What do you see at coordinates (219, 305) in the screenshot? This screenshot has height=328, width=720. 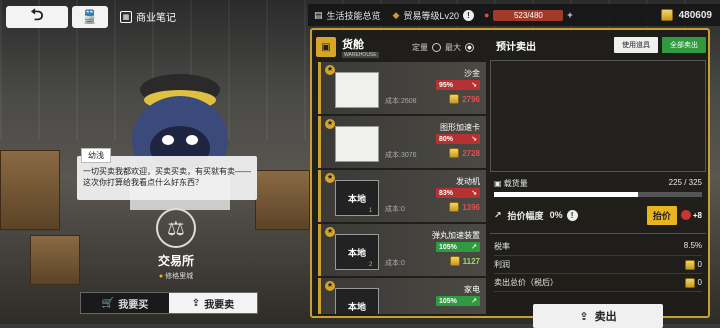 I see `tab-sell-label: 我要卖` at bounding box center [219, 305].